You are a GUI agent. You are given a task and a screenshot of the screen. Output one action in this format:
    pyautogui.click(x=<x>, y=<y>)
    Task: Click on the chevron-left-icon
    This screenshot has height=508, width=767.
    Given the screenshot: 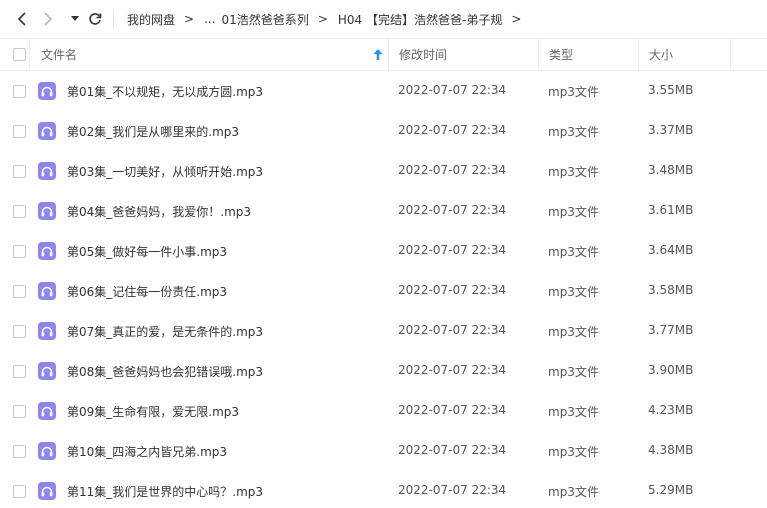 What is the action you would take?
    pyautogui.click(x=21, y=19)
    